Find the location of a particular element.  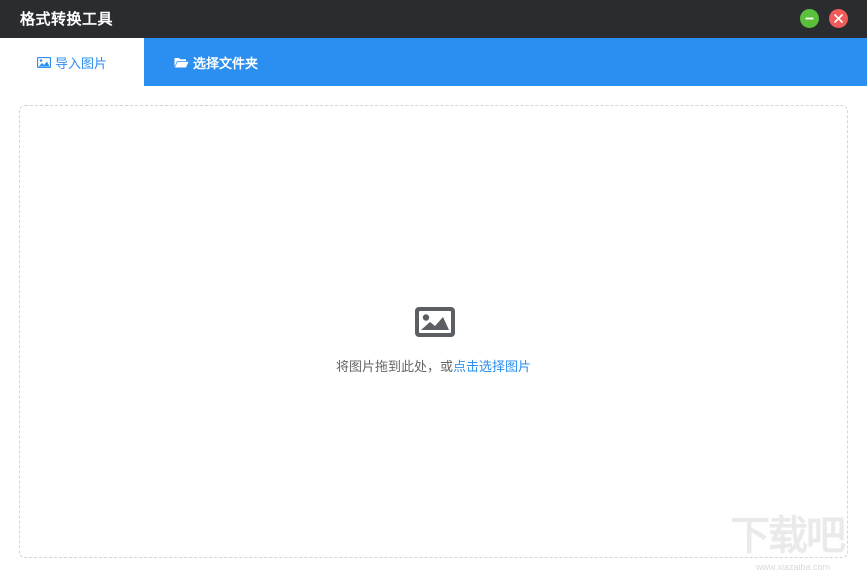

drop-hint-text: 将图片拖到此处，或 is located at coordinates (394, 367).